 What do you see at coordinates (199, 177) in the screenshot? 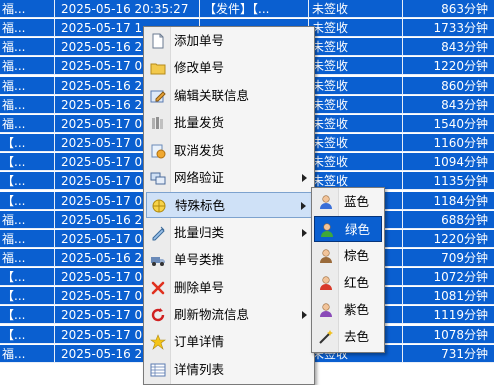
I see `menu-item-label: 网络验证` at bounding box center [199, 177].